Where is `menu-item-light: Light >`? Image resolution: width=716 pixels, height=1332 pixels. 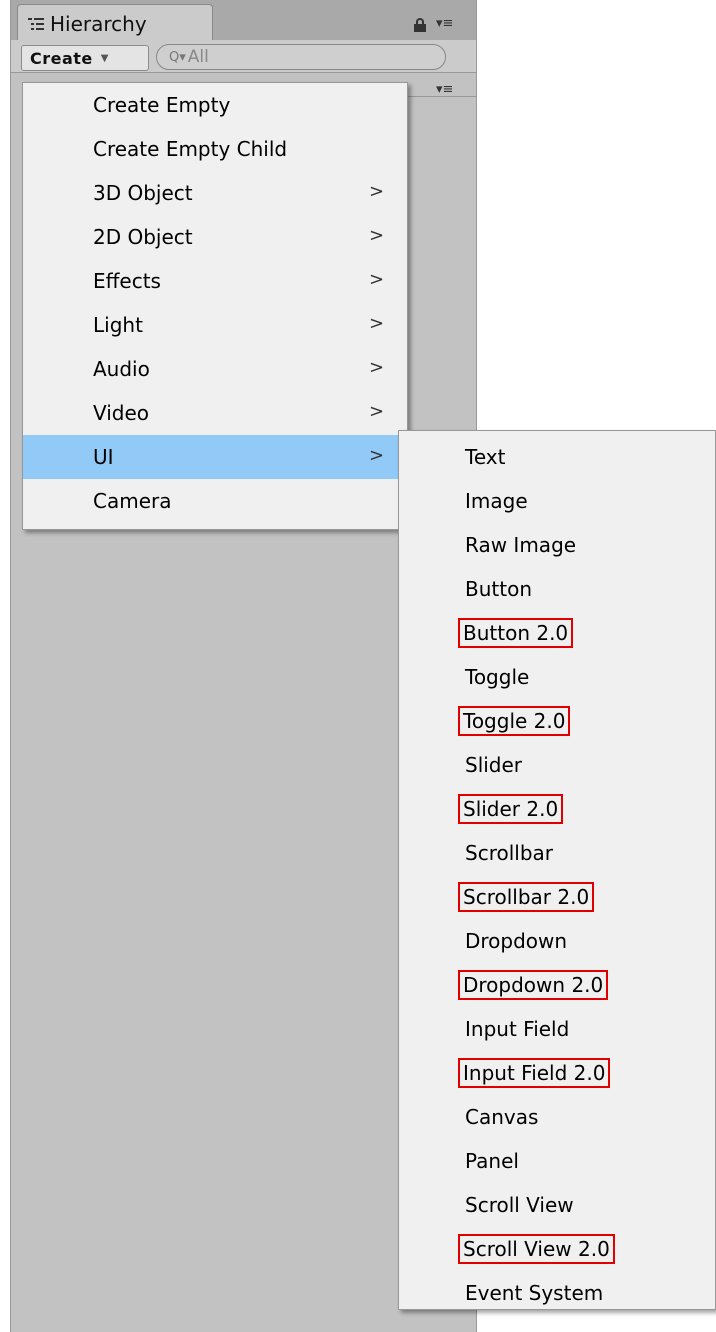
menu-item-light: Light > is located at coordinates (215, 325).